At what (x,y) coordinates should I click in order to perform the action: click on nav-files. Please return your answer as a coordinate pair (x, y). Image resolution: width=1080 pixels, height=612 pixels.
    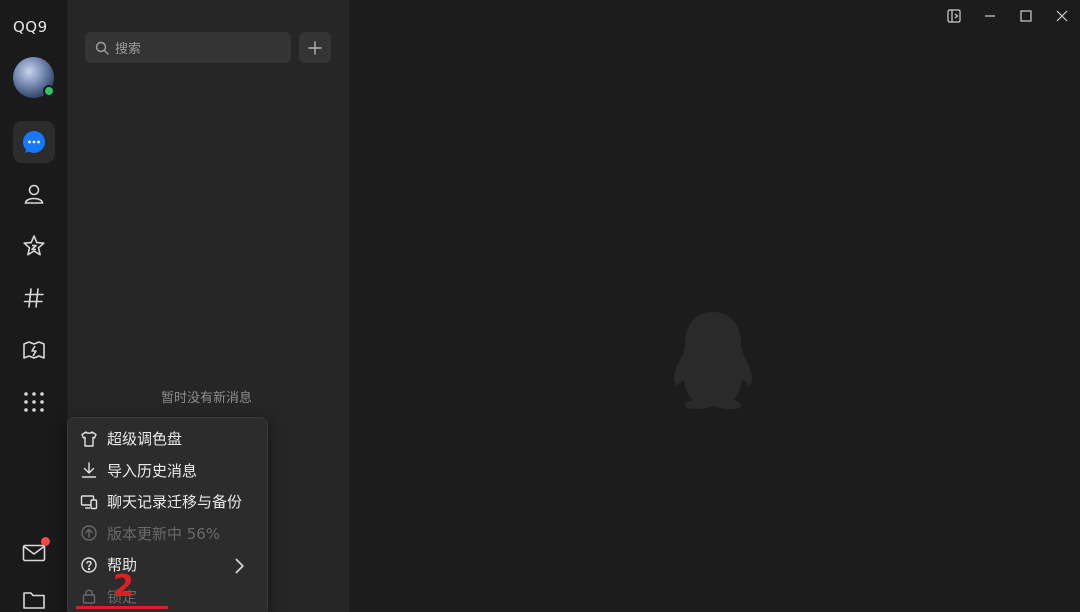
    Looking at the image, I should click on (34, 595).